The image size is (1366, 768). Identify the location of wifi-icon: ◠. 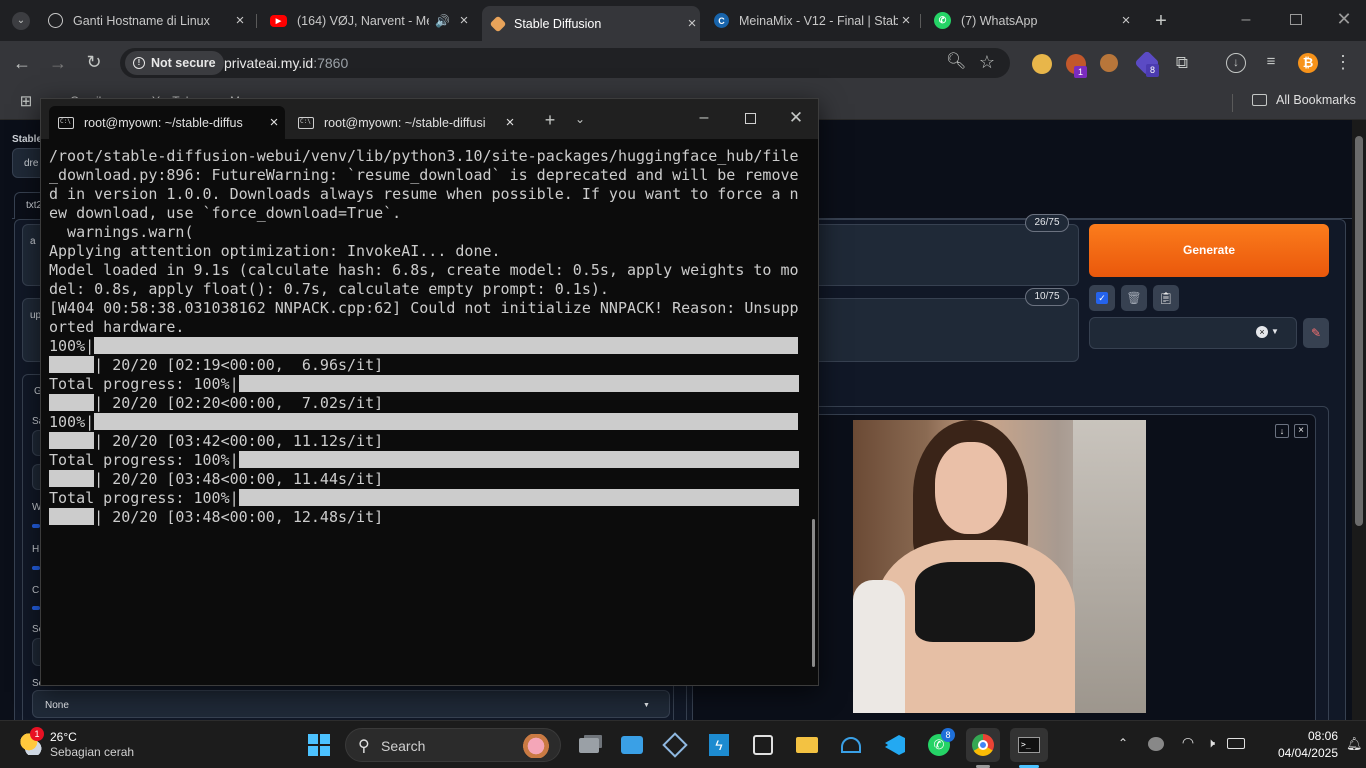
(1188, 742).